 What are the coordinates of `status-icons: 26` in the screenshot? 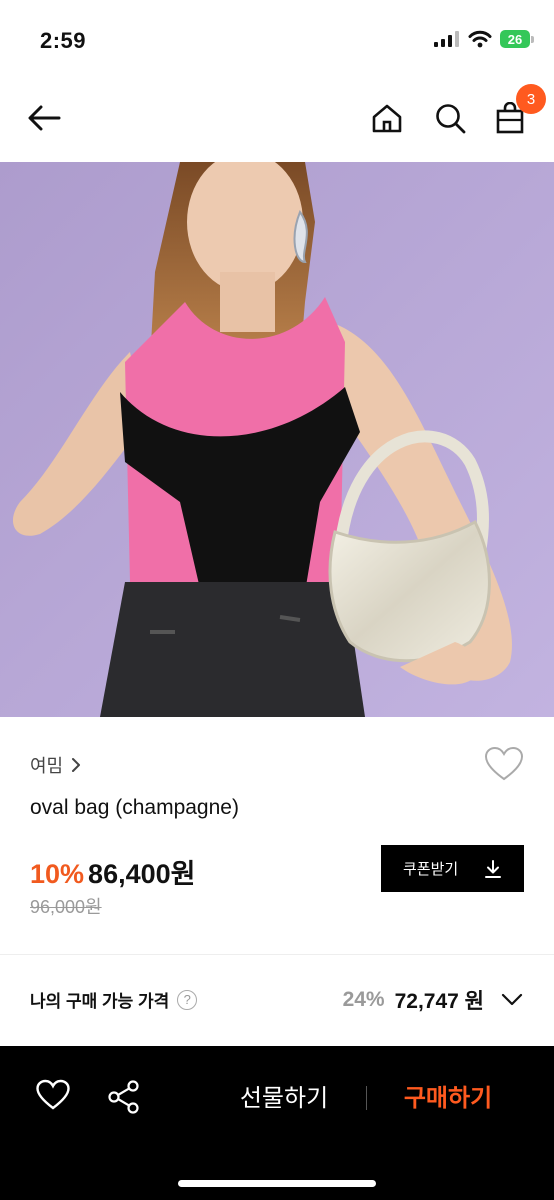 It's located at (484, 39).